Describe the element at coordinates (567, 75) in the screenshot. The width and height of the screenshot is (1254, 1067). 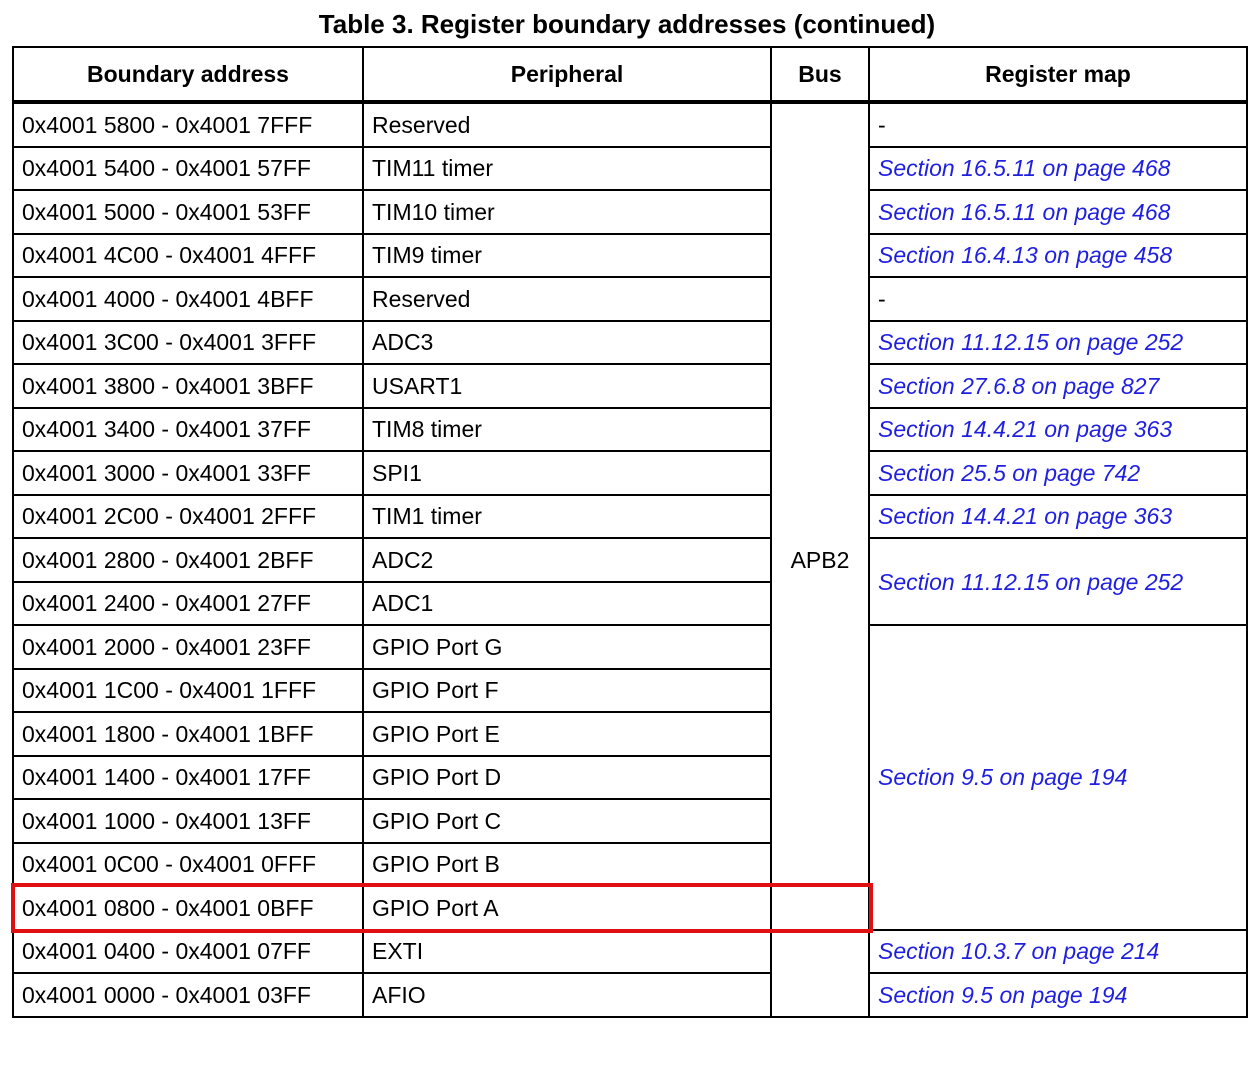
I see `header-peripheral: Peripheral` at that location.